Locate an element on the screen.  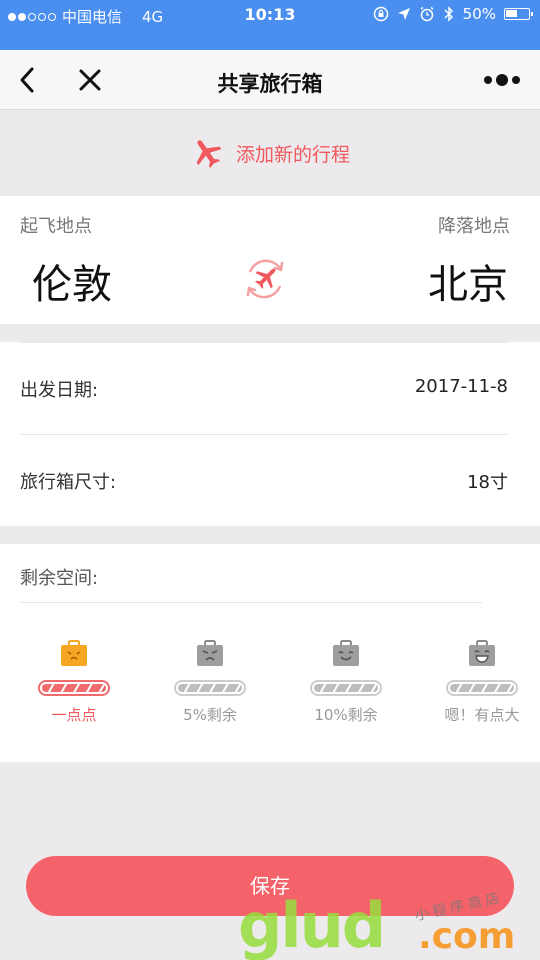
space-option-label: 嗯！有点大 is located at coordinates (482, 715).